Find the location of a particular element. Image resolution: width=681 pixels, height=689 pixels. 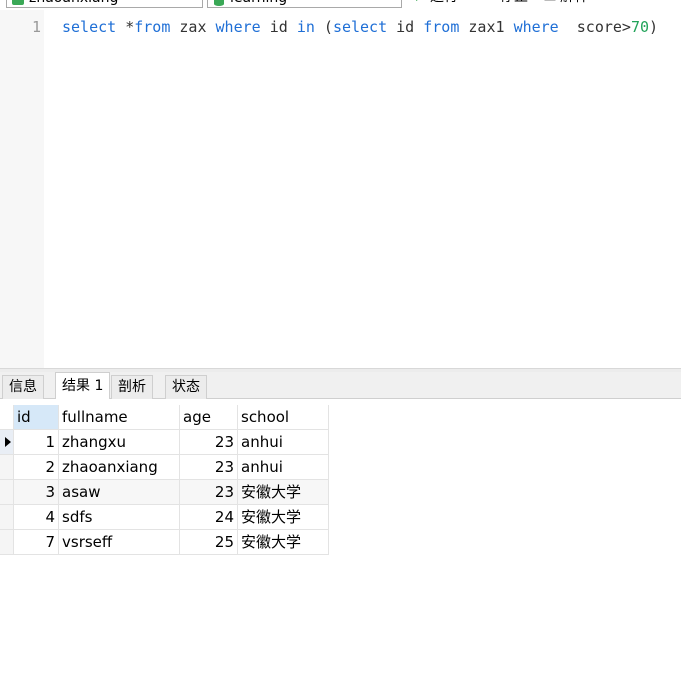

tab-status-label: 状态 is located at coordinates (186, 387).